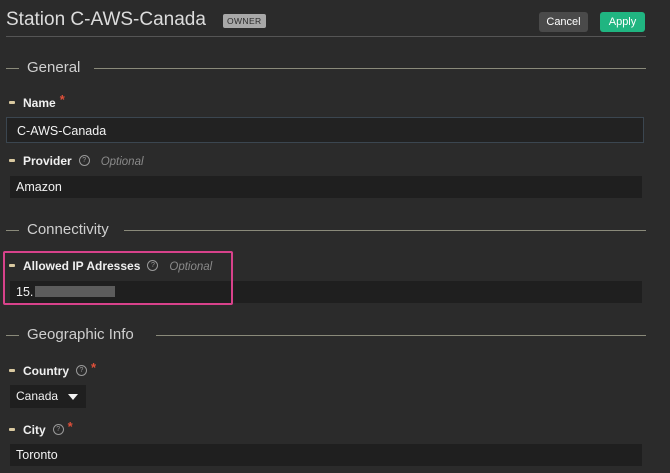  Describe the element at coordinates (326, 455) in the screenshot. I see `city-input: Toronto` at that location.